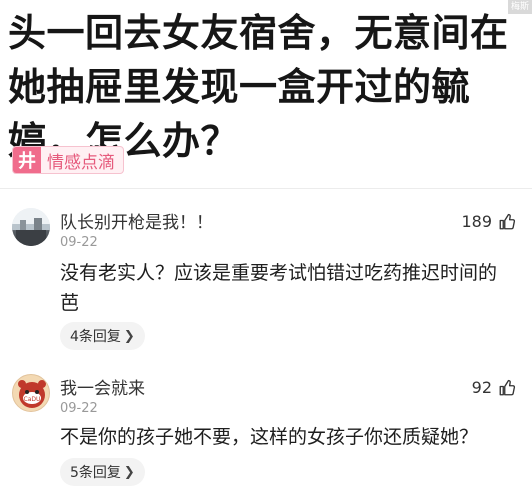  What do you see at coordinates (95, 473) in the screenshot?
I see `replies-label: 5条回复` at bounding box center [95, 473].